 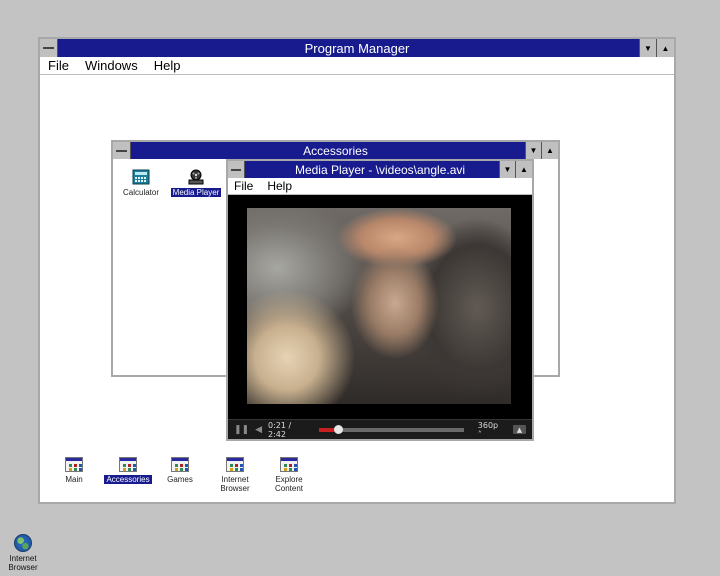 I want to click on group-games: Games, so click(x=180, y=470).